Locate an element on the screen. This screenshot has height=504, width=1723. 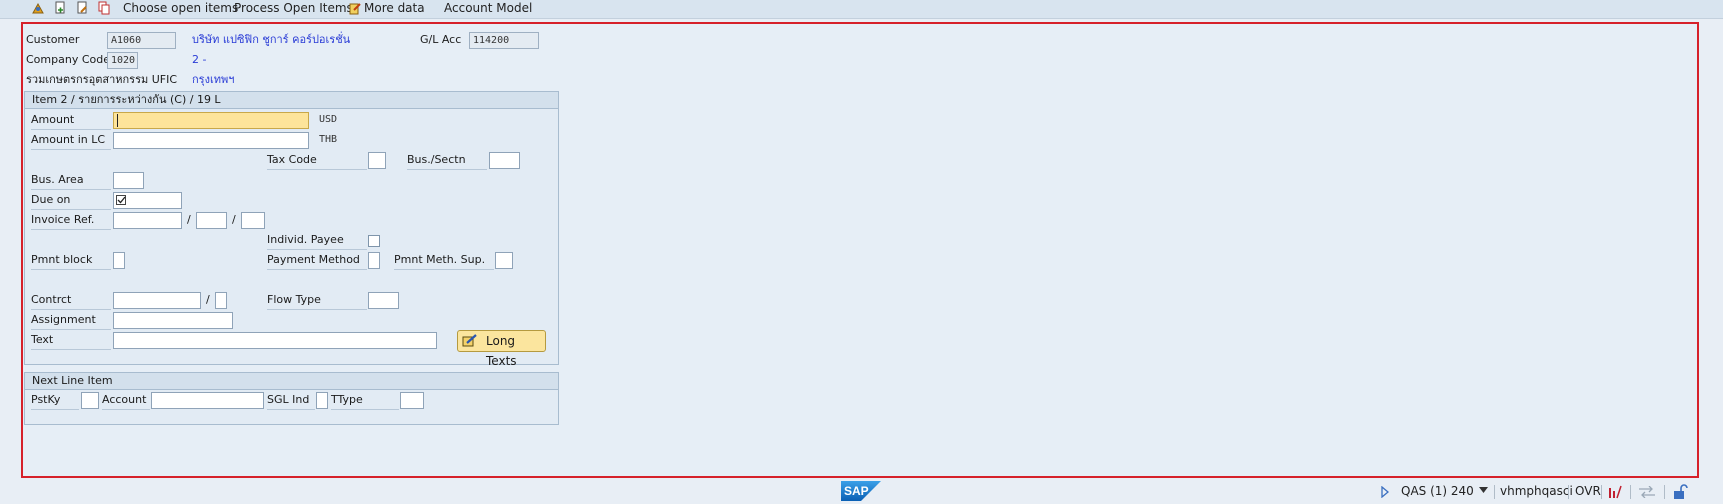
item-group-title: Item 2 / รายการระหว่างกัน (C) / 19 L is located at coordinates (291, 100).